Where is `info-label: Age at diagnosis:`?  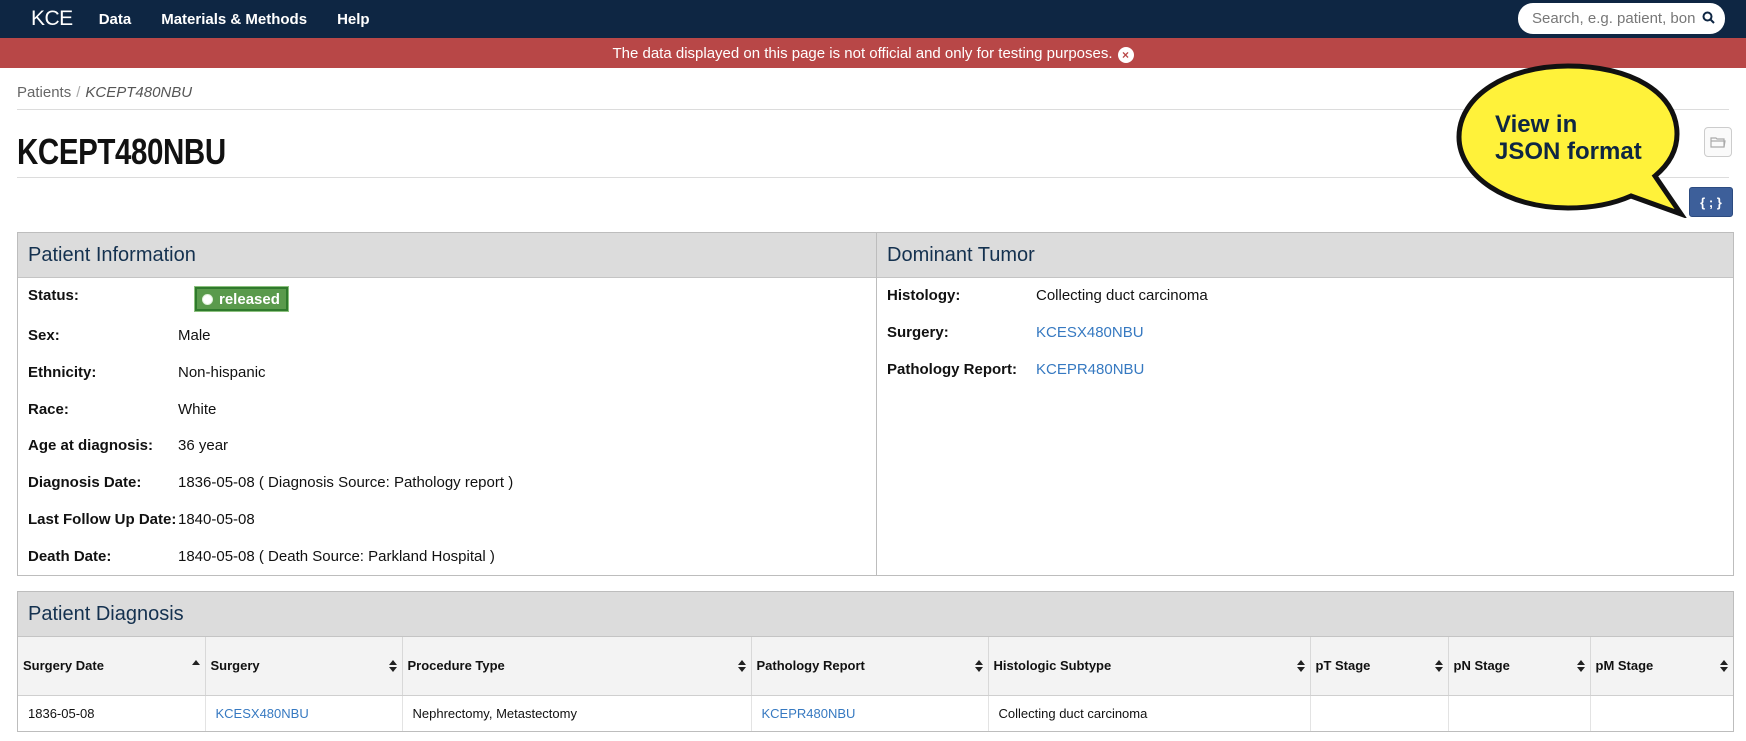
info-label: Age at diagnosis: is located at coordinates (91, 445).